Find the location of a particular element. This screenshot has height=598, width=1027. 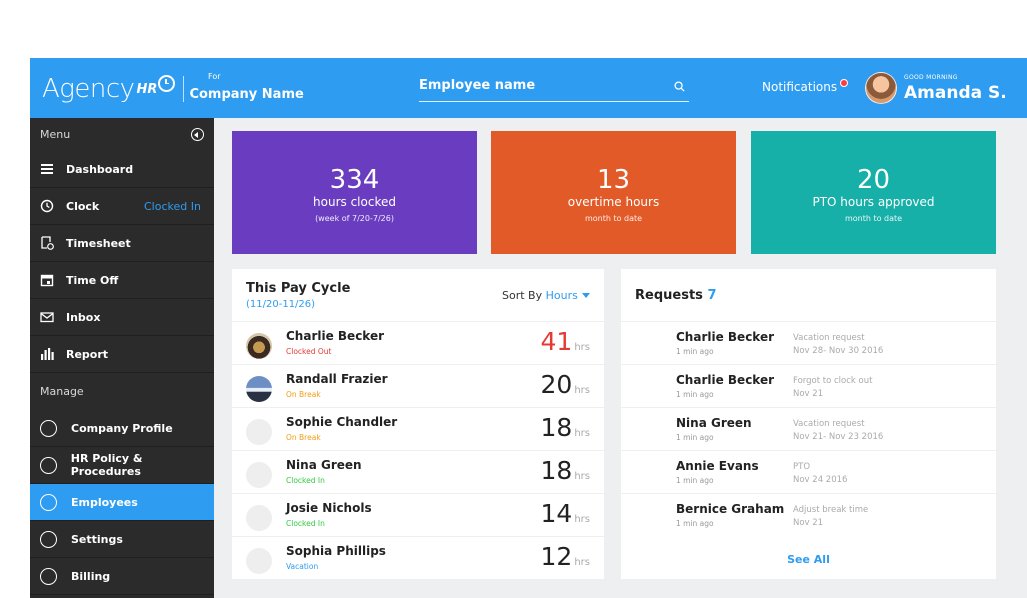

brand-for-label: For is located at coordinates (214, 76).